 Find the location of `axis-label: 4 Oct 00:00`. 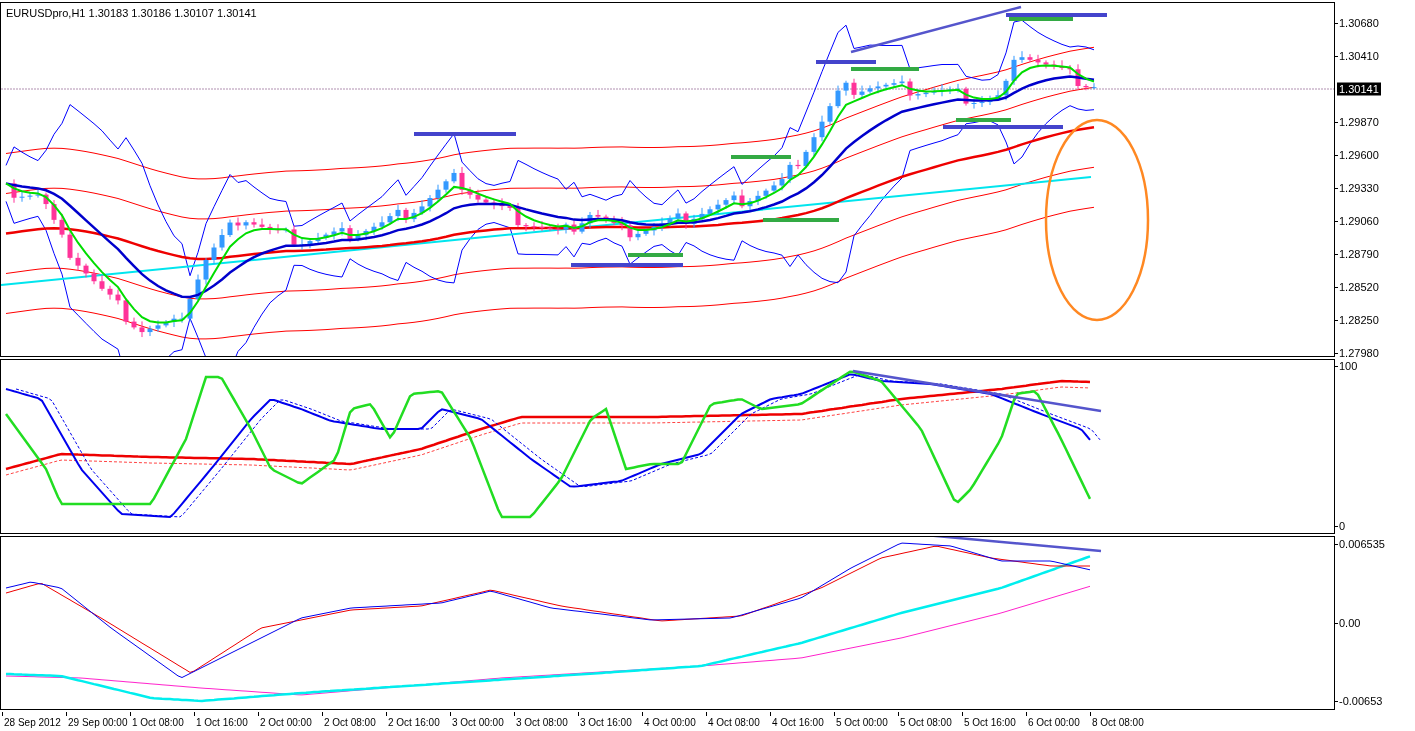

axis-label: 4 Oct 00:00 is located at coordinates (670, 722).